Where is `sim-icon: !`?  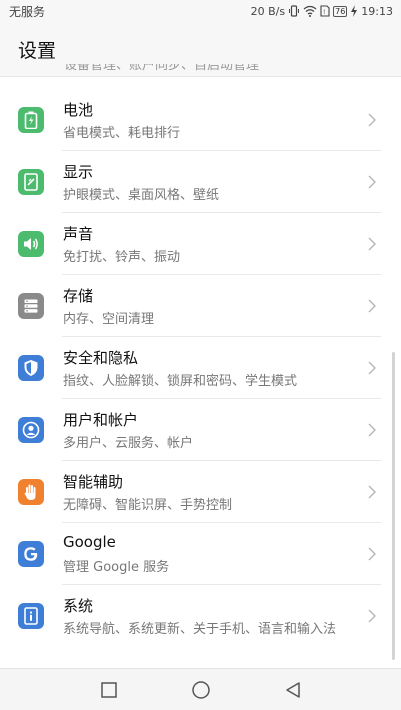 sim-icon: ! is located at coordinates (325, 11).